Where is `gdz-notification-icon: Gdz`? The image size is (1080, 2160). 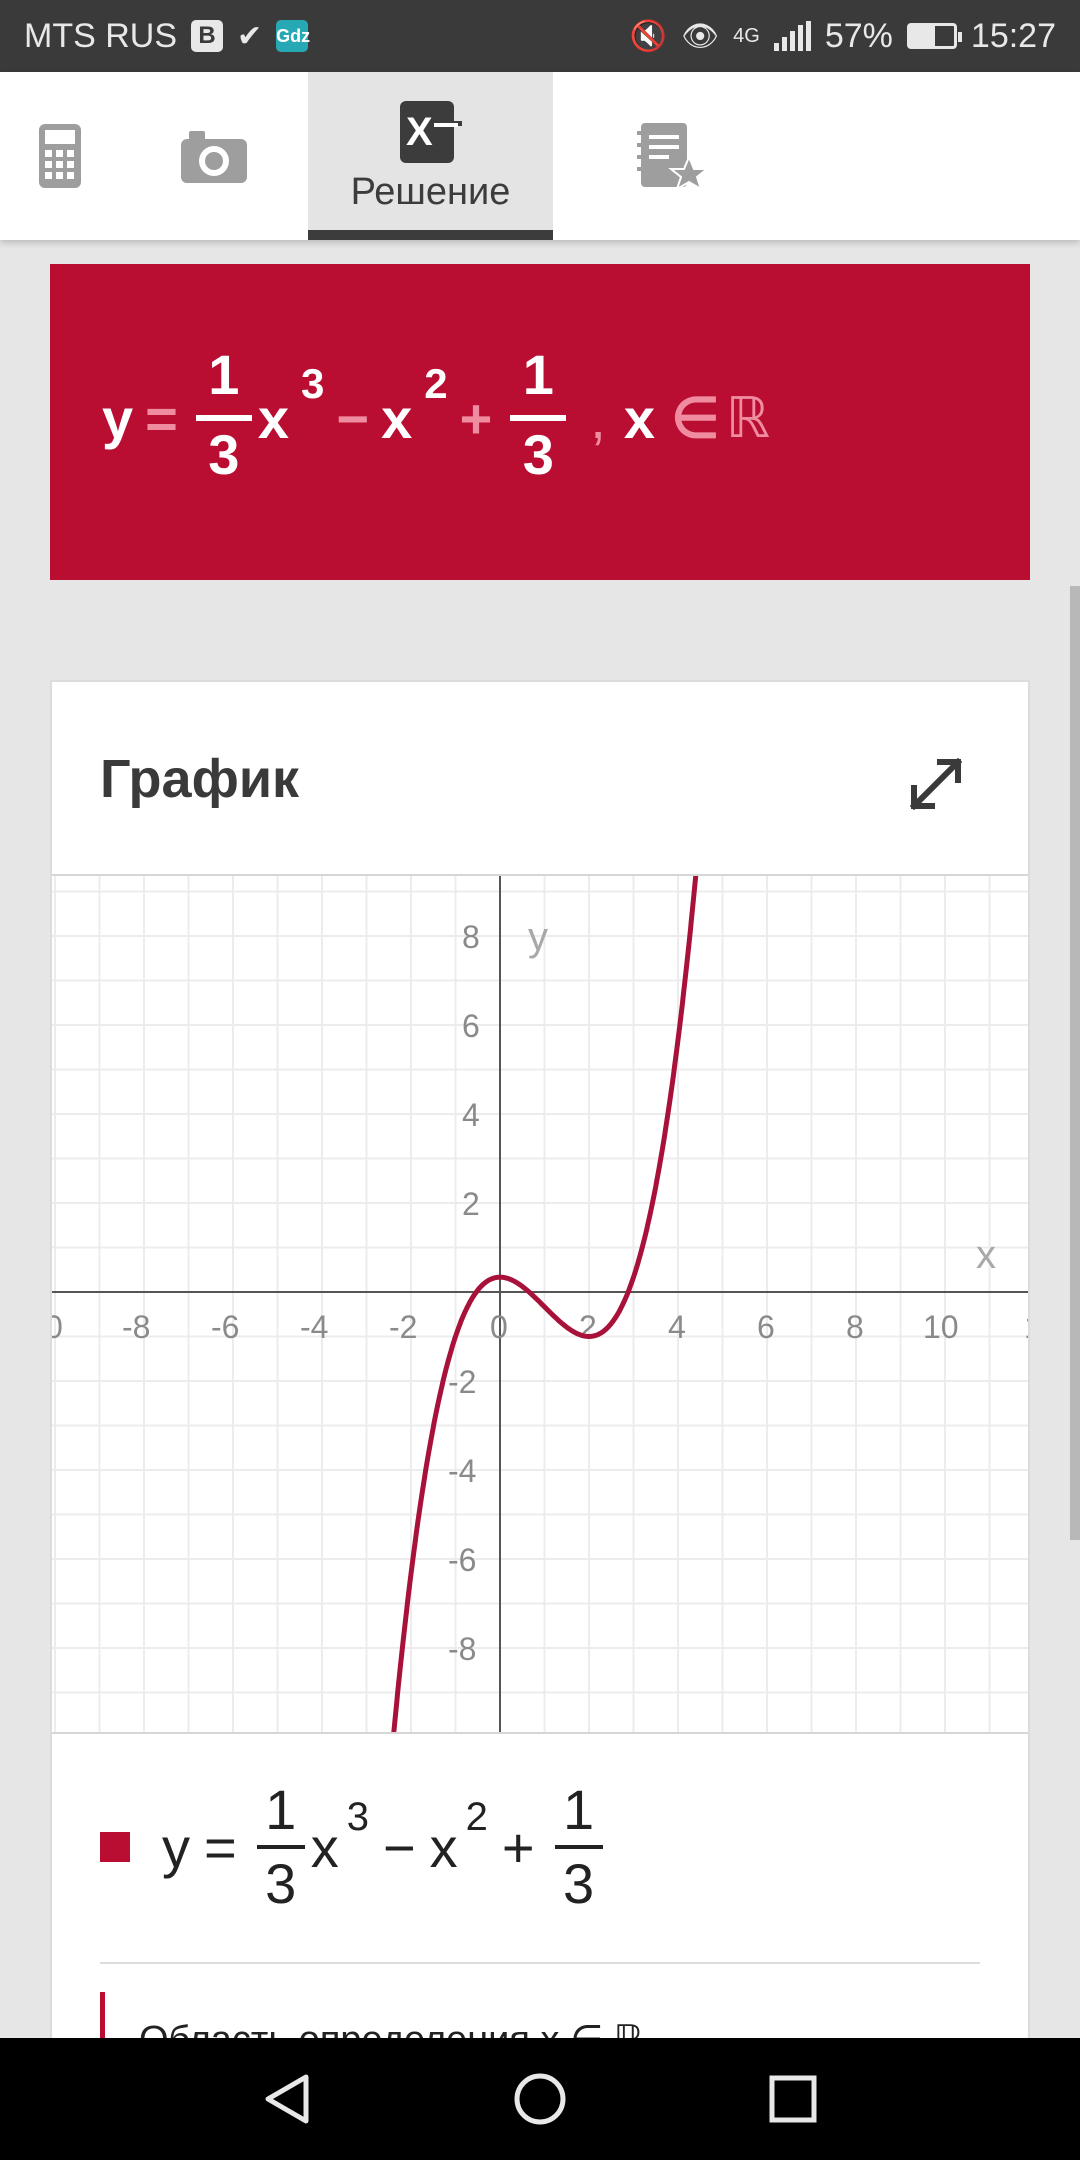 gdz-notification-icon: Gdz is located at coordinates (293, 36).